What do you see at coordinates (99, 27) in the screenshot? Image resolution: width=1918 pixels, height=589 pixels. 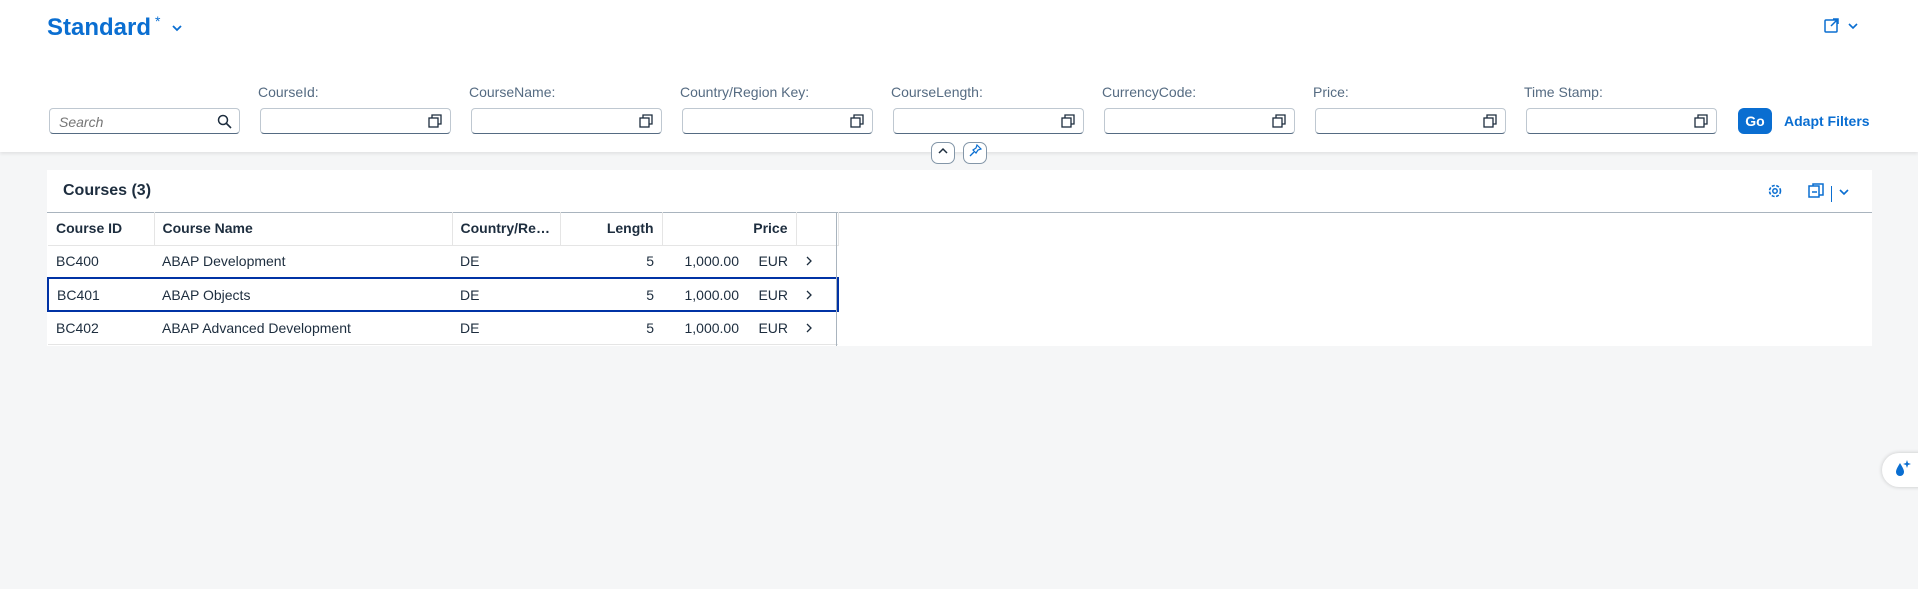 I see `variant-title: Standard` at bounding box center [99, 27].